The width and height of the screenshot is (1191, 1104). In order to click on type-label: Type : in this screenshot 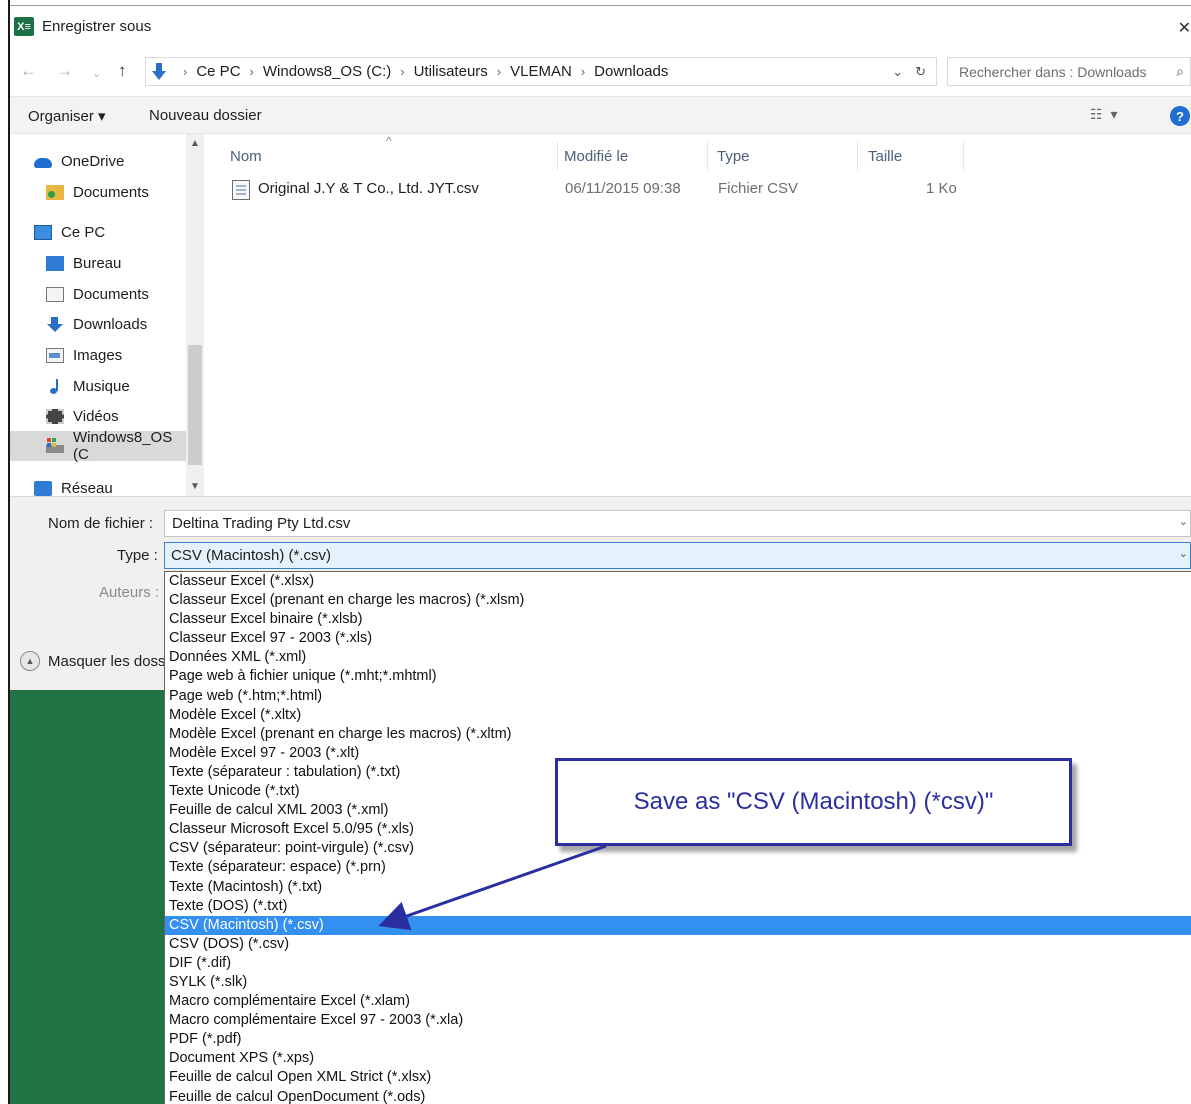, I will do `click(137, 555)`.